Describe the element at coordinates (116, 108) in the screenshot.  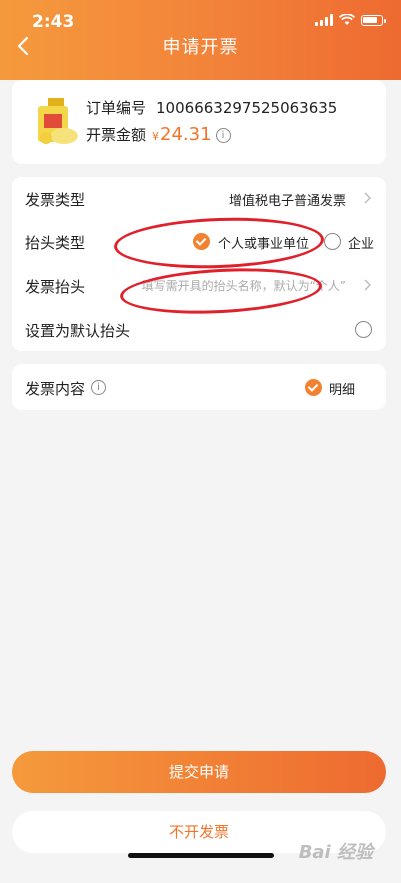
I see `order-number-label: 订单编号` at that location.